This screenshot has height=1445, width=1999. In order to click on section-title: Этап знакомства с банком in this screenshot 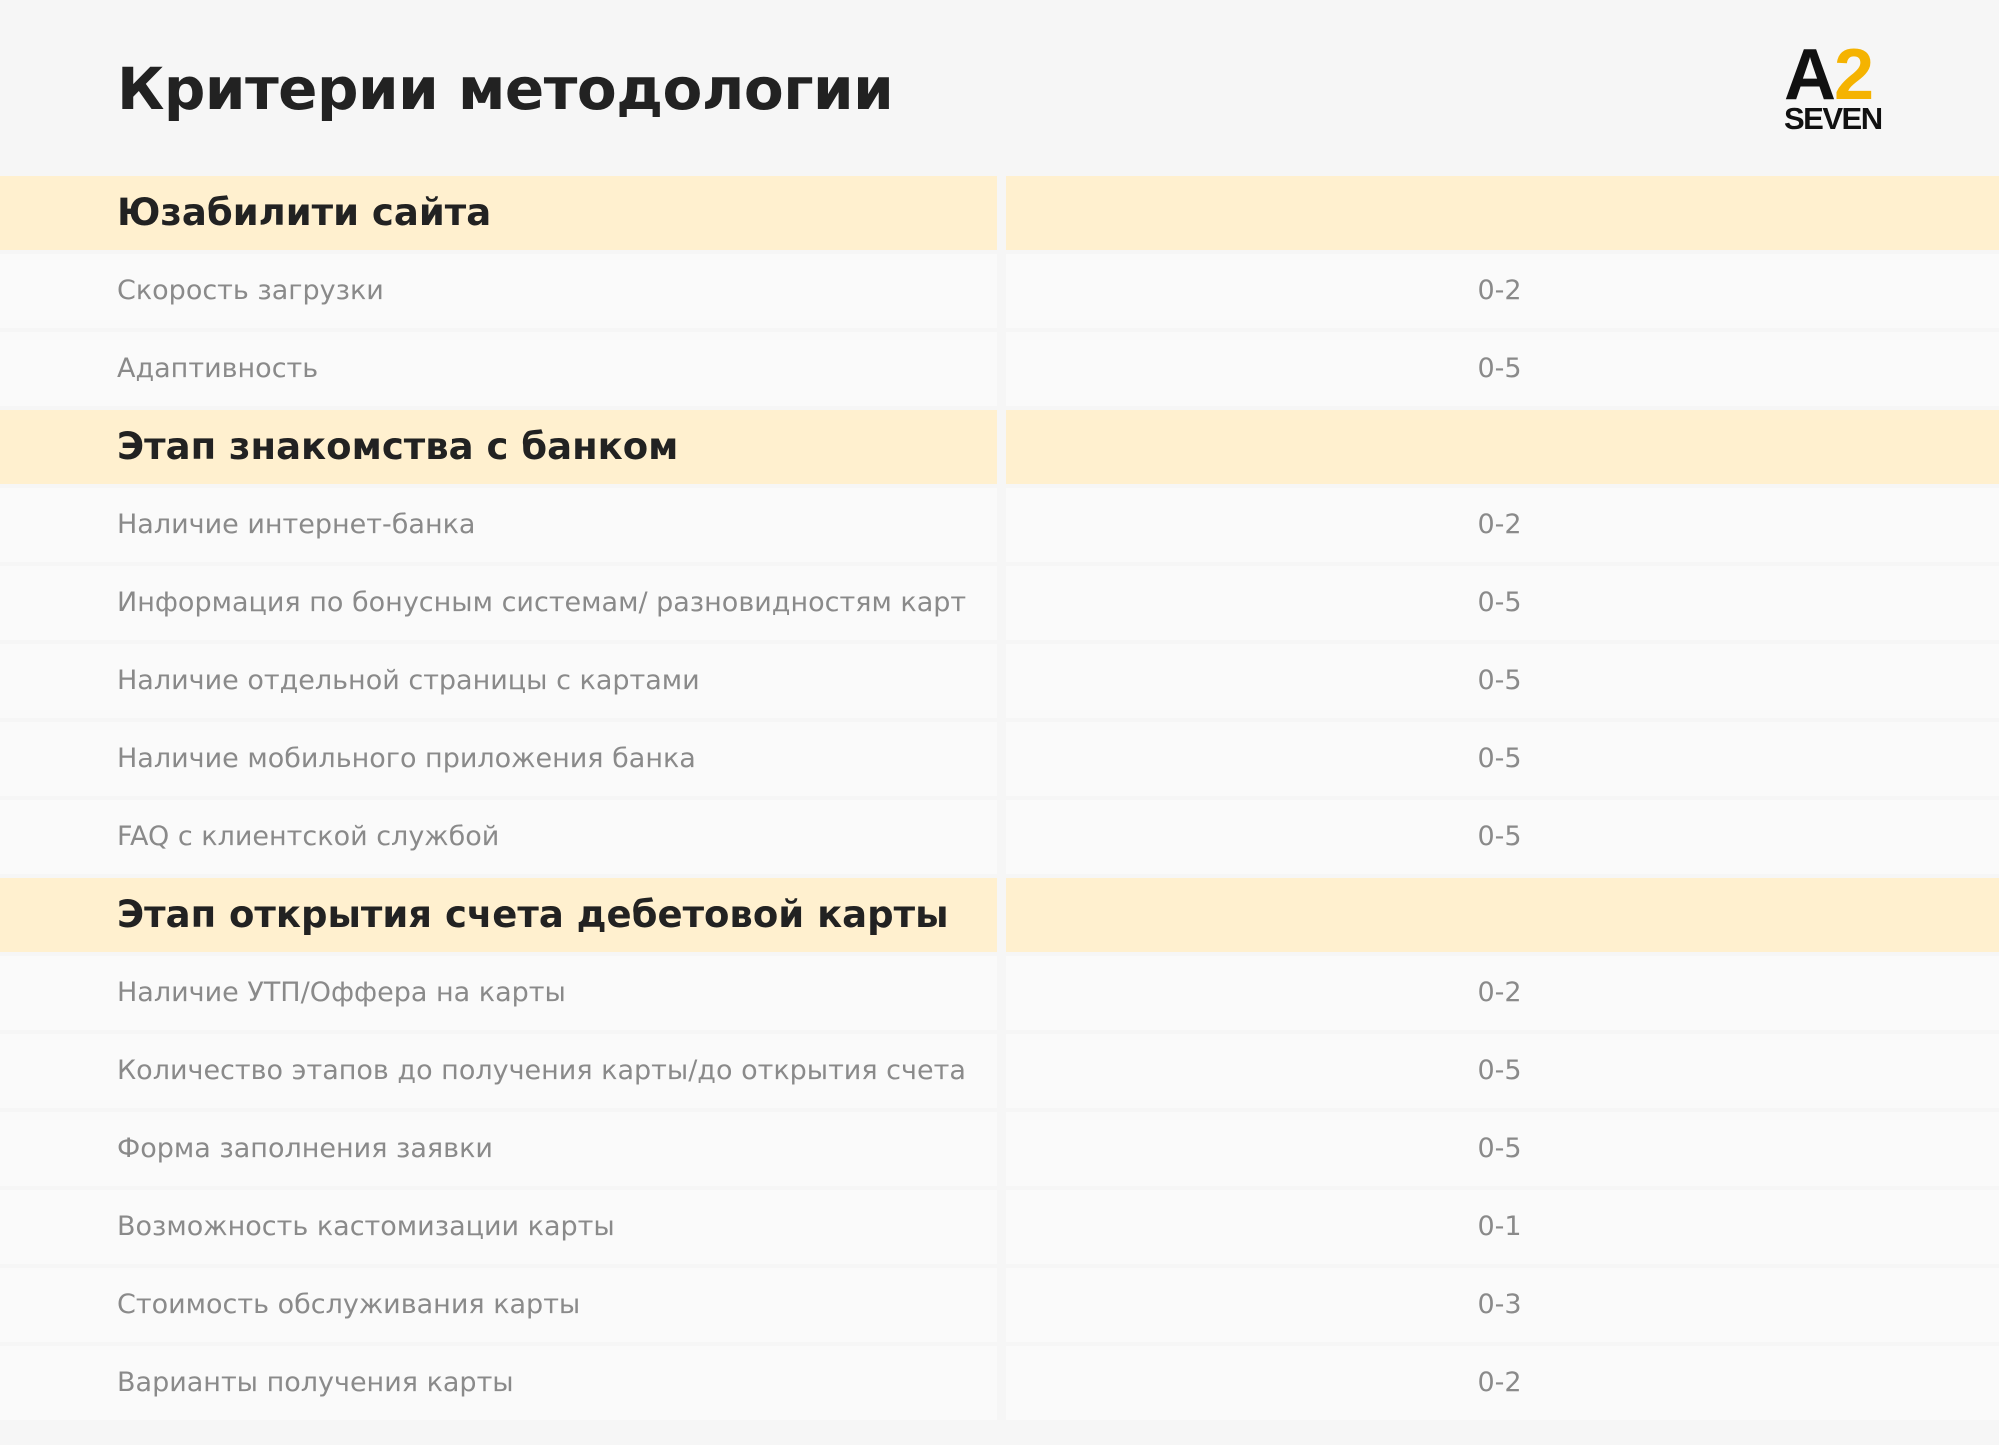, I will do `click(398, 446)`.